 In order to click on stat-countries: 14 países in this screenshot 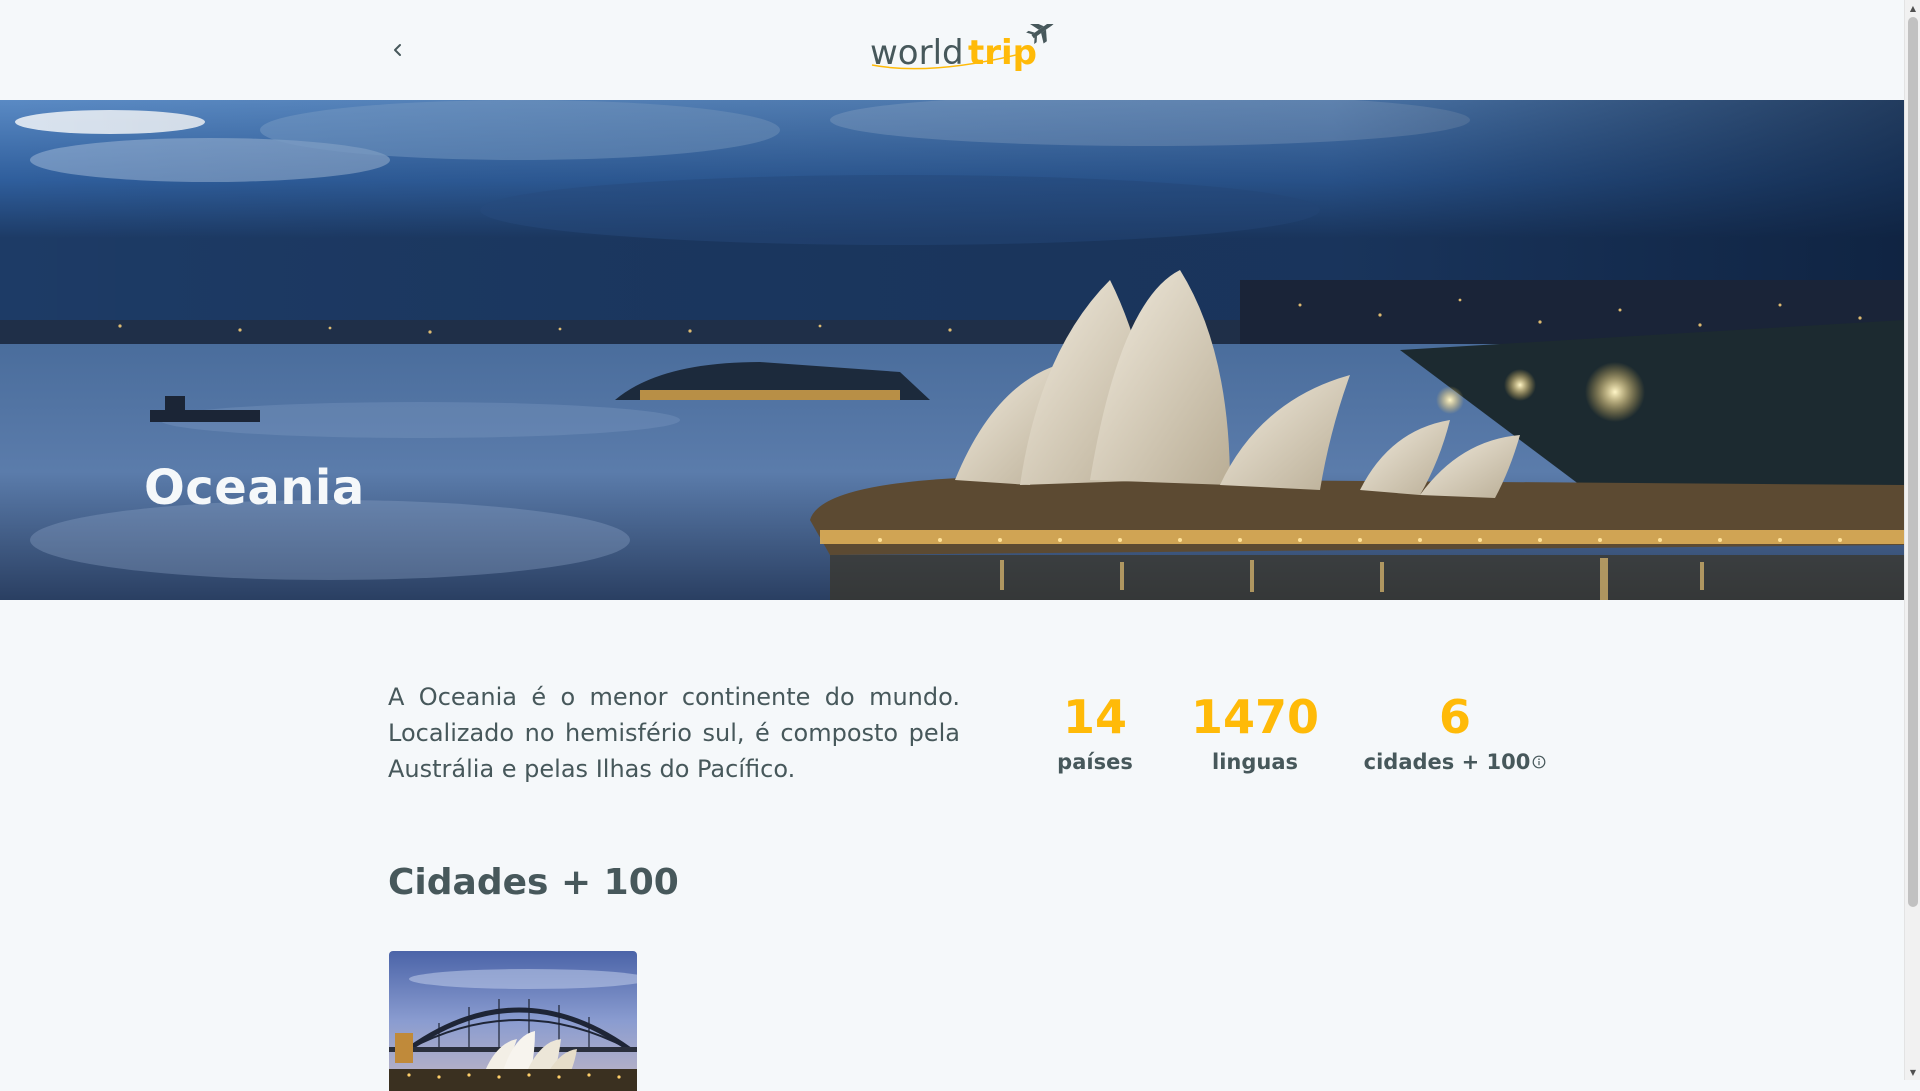, I will do `click(1095, 731)`.